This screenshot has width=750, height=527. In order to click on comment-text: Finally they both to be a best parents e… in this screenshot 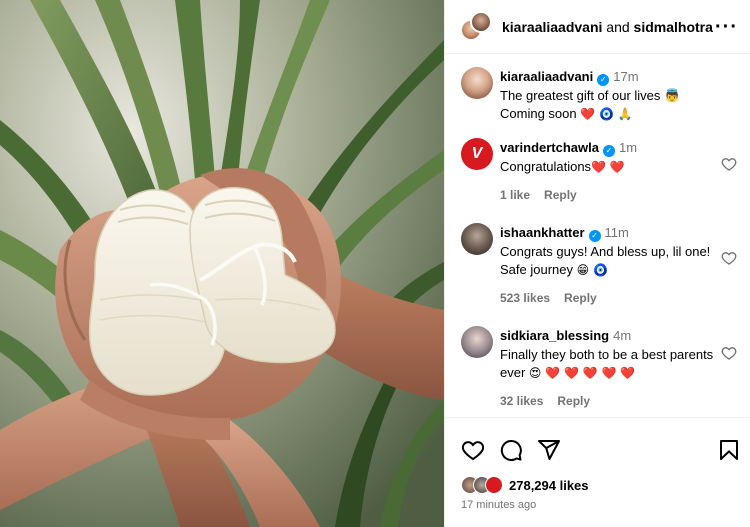, I will do `click(607, 364)`.